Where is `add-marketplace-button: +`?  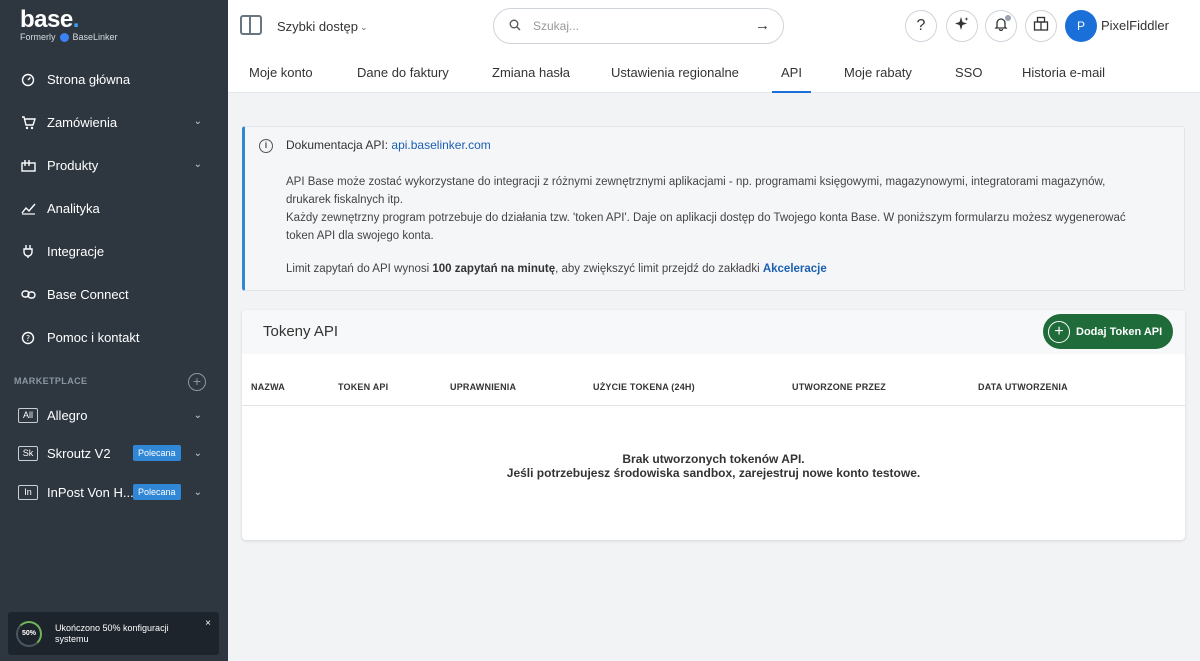 add-marketplace-button: + is located at coordinates (197, 382).